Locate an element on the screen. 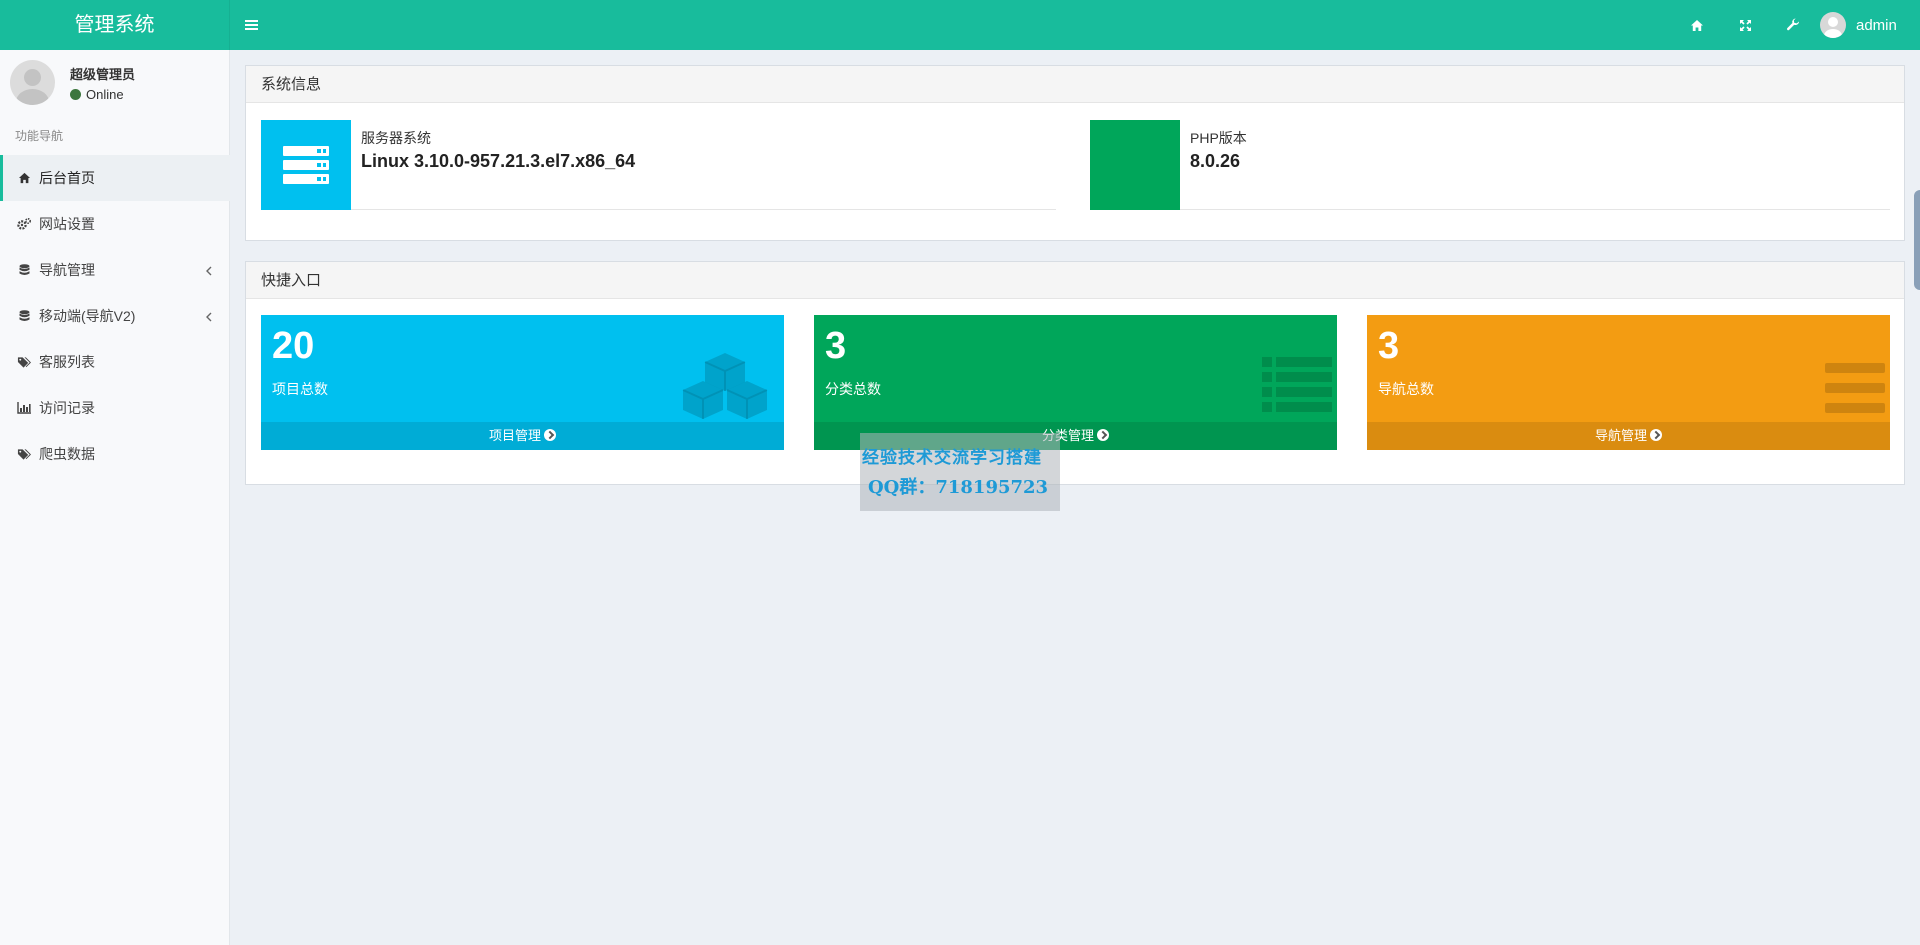 This screenshot has width=1920, height=945. sidebar-item-crawler-data: 爬虫数据 is located at coordinates (115, 454).